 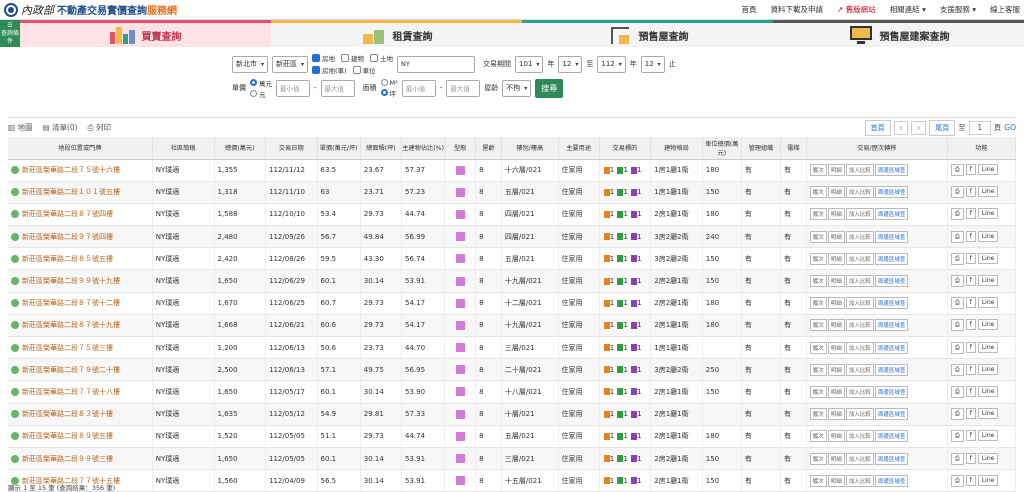 What do you see at coordinates (676, 148) in the screenshot?
I see `column-header: 建物格局` at bounding box center [676, 148].